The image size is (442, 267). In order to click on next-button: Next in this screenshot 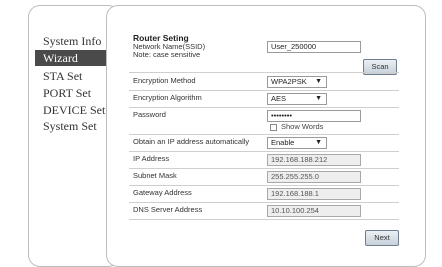, I will do `click(382, 238)`.